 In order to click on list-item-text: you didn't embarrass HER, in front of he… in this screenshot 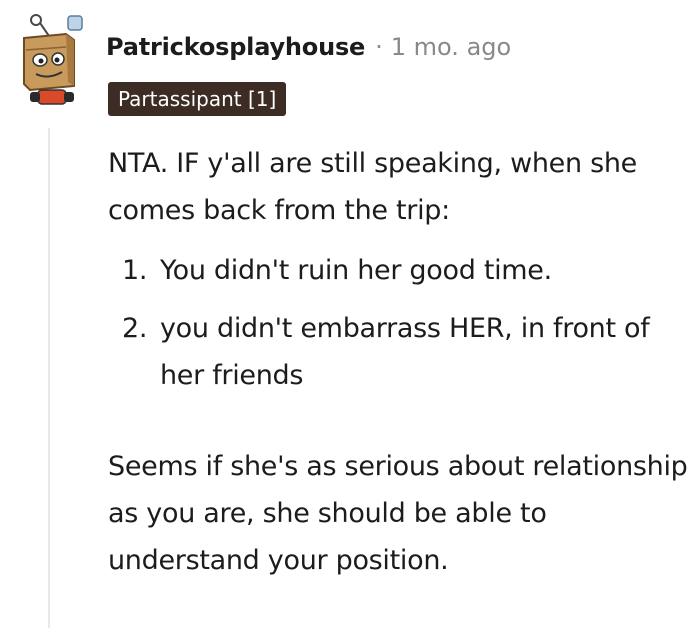, I will do `click(405, 352)`.